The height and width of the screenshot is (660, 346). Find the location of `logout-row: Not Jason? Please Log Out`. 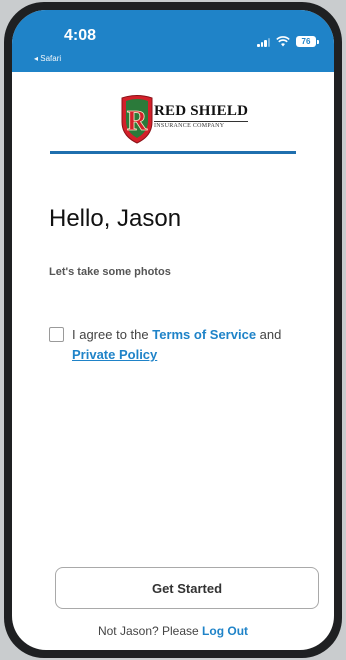

logout-row: Not Jason? Please Log Out is located at coordinates (173, 631).